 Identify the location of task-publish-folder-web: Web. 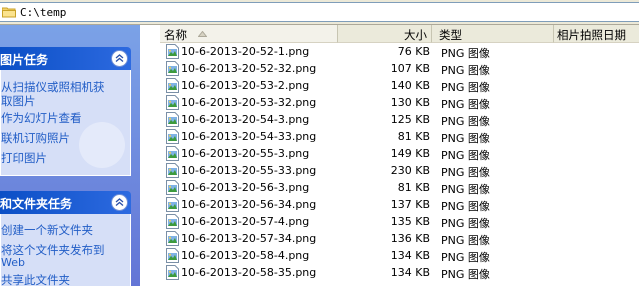
(13, 262).